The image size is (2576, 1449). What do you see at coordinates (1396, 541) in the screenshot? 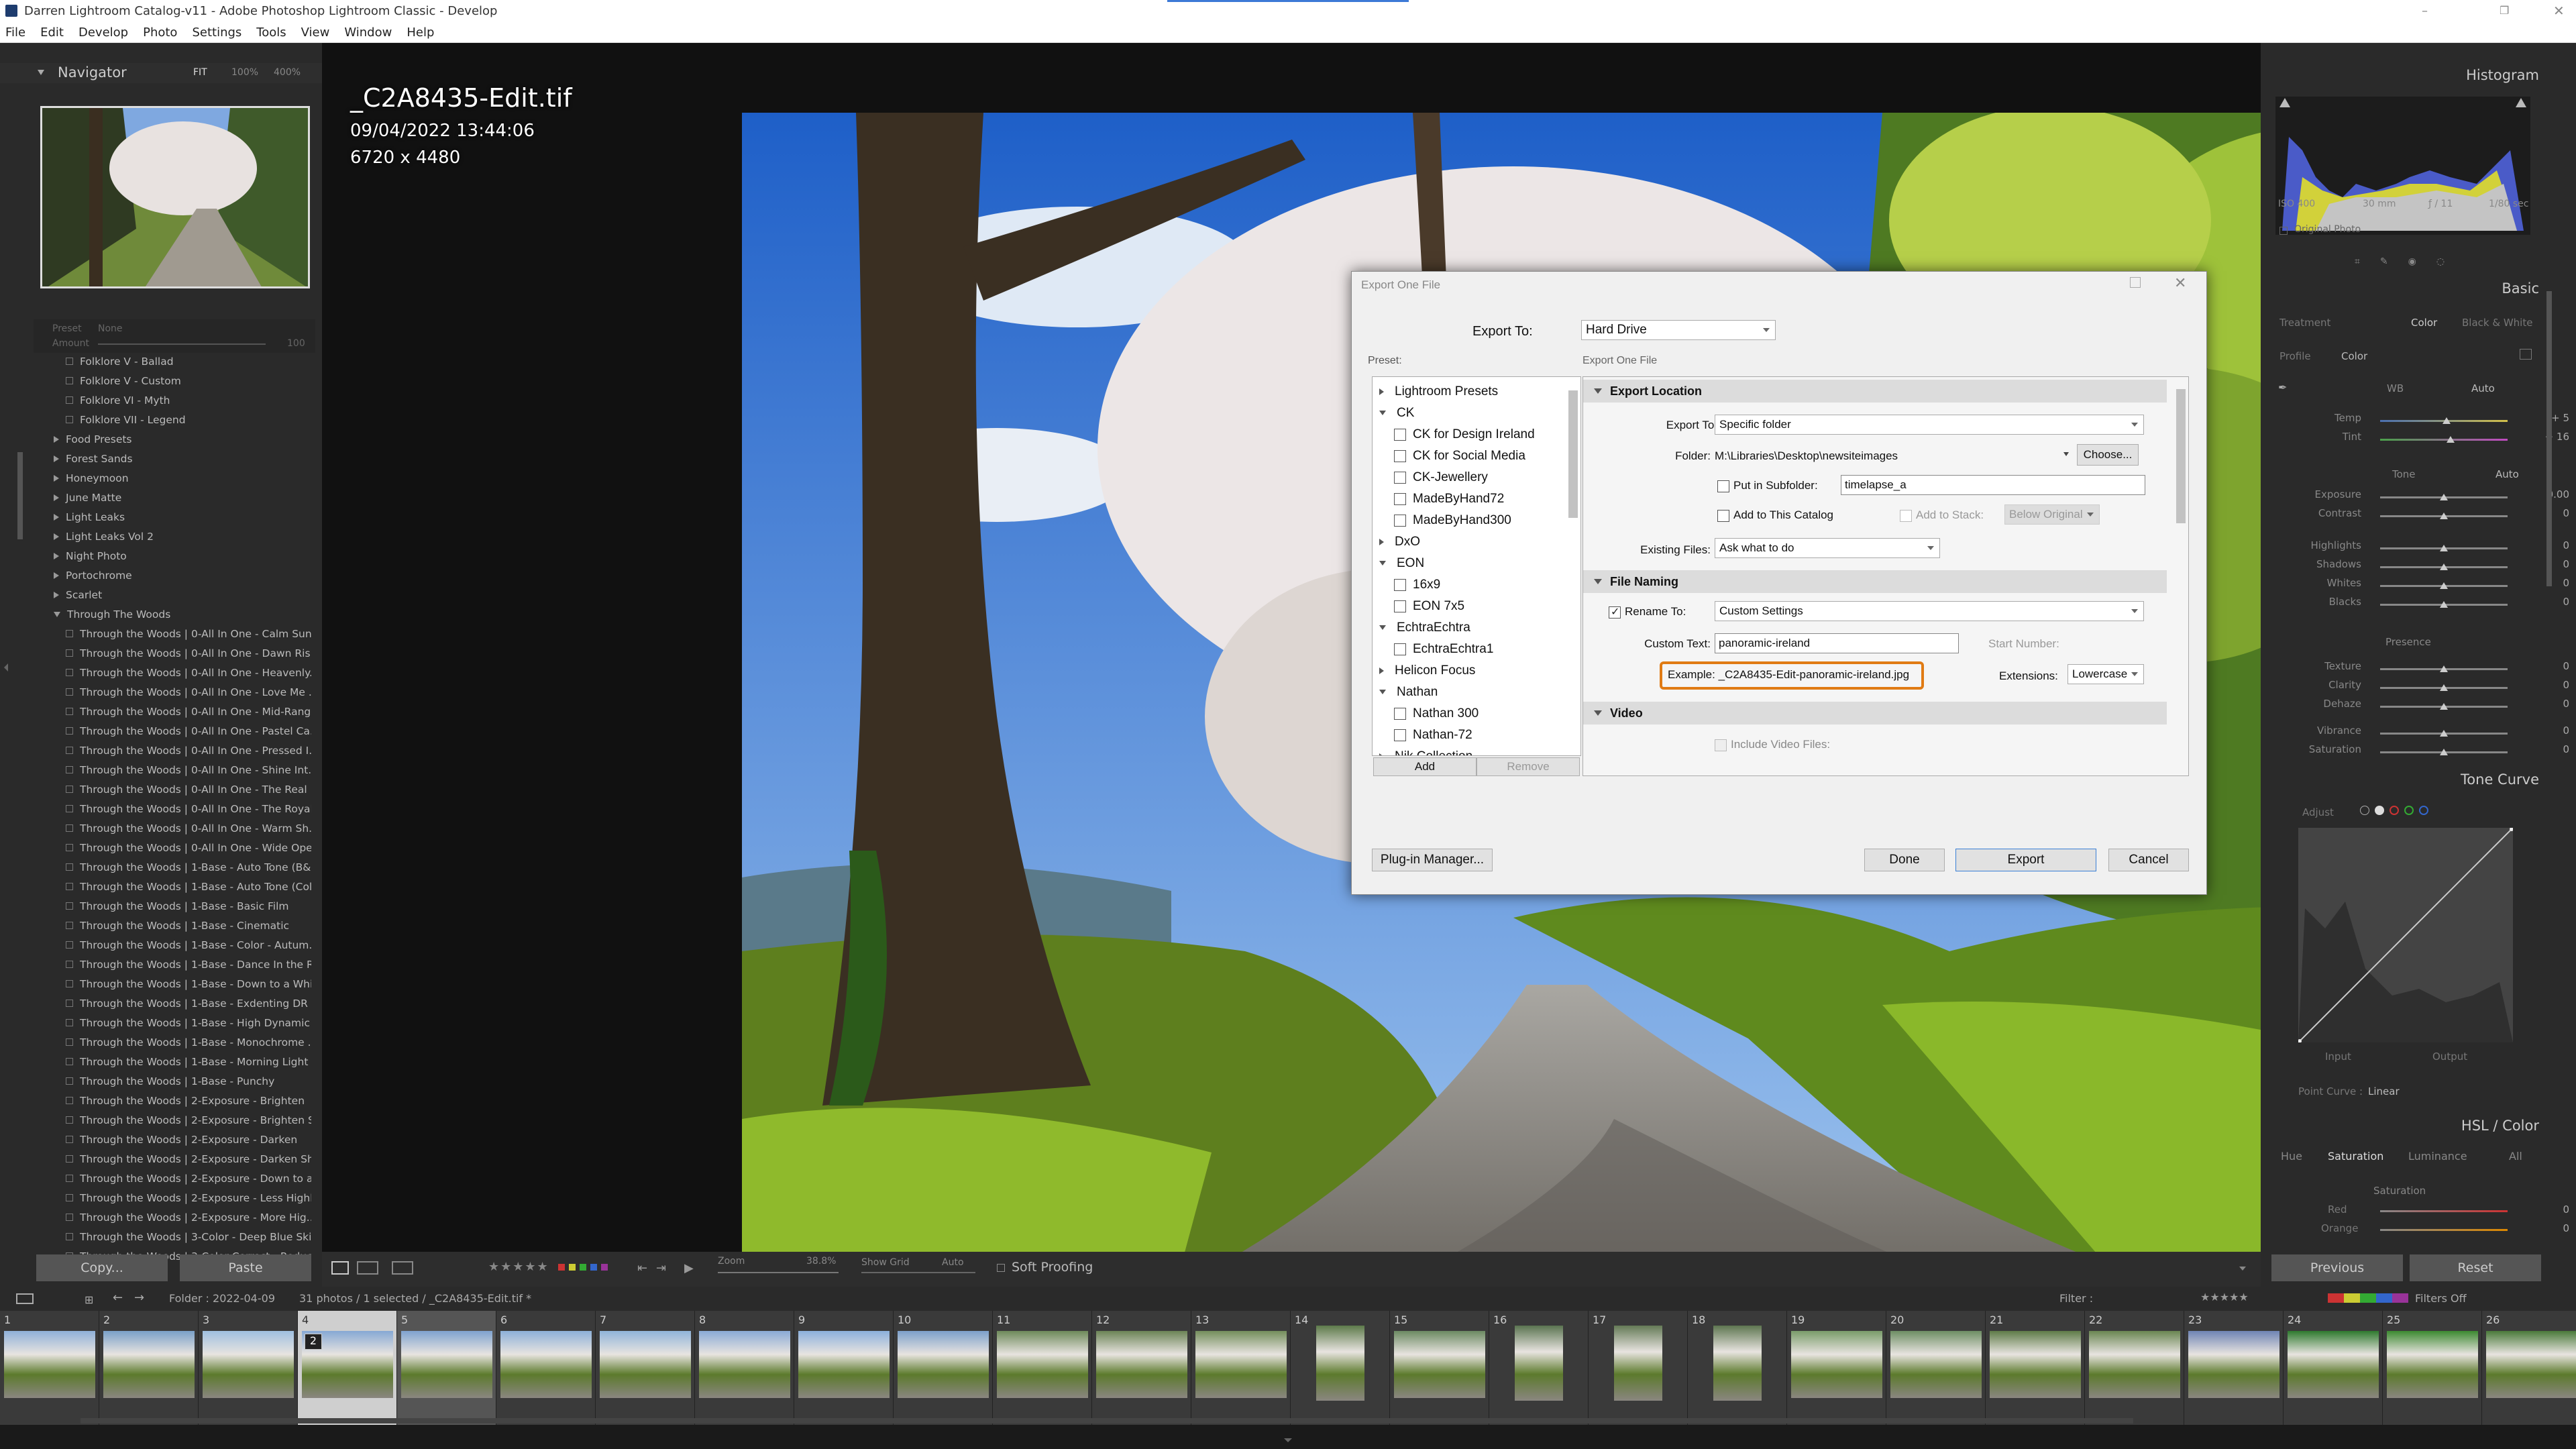
I see `export-preset-folder: DxO` at bounding box center [1396, 541].